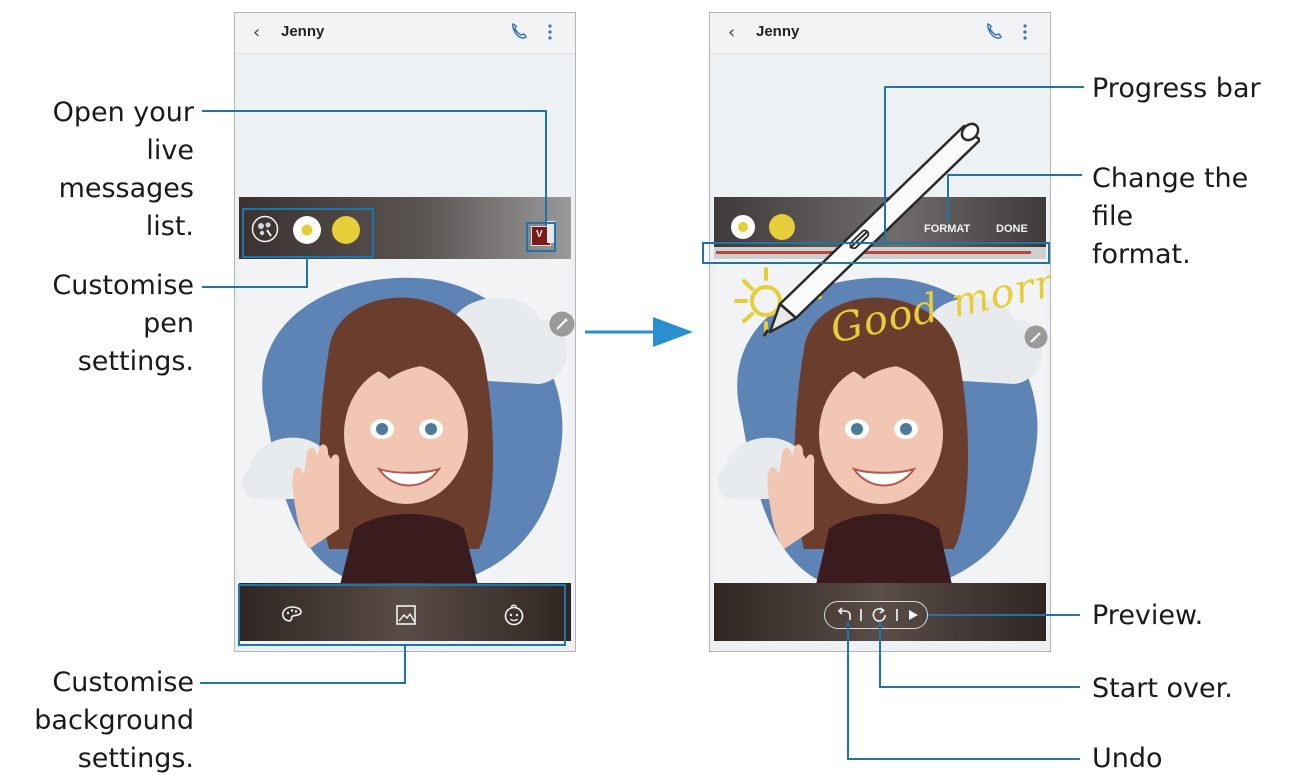  Describe the element at coordinates (1170, 216) in the screenshot. I see `callout-file-format: Change the file format.` at that location.